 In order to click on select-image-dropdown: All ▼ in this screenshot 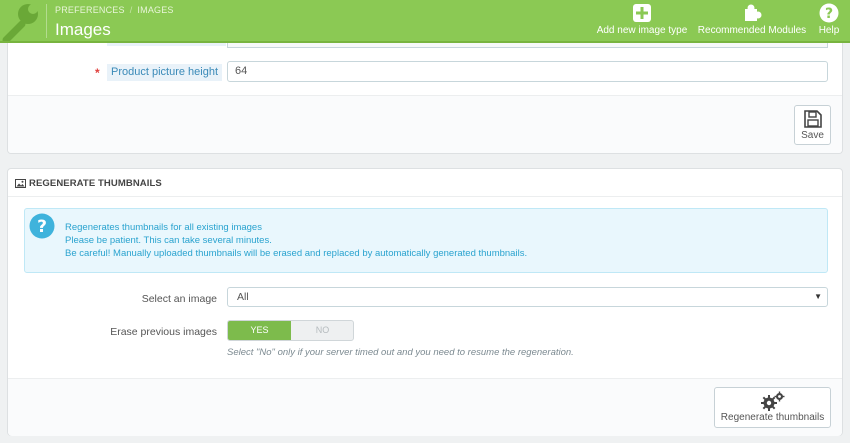, I will do `click(527, 297)`.